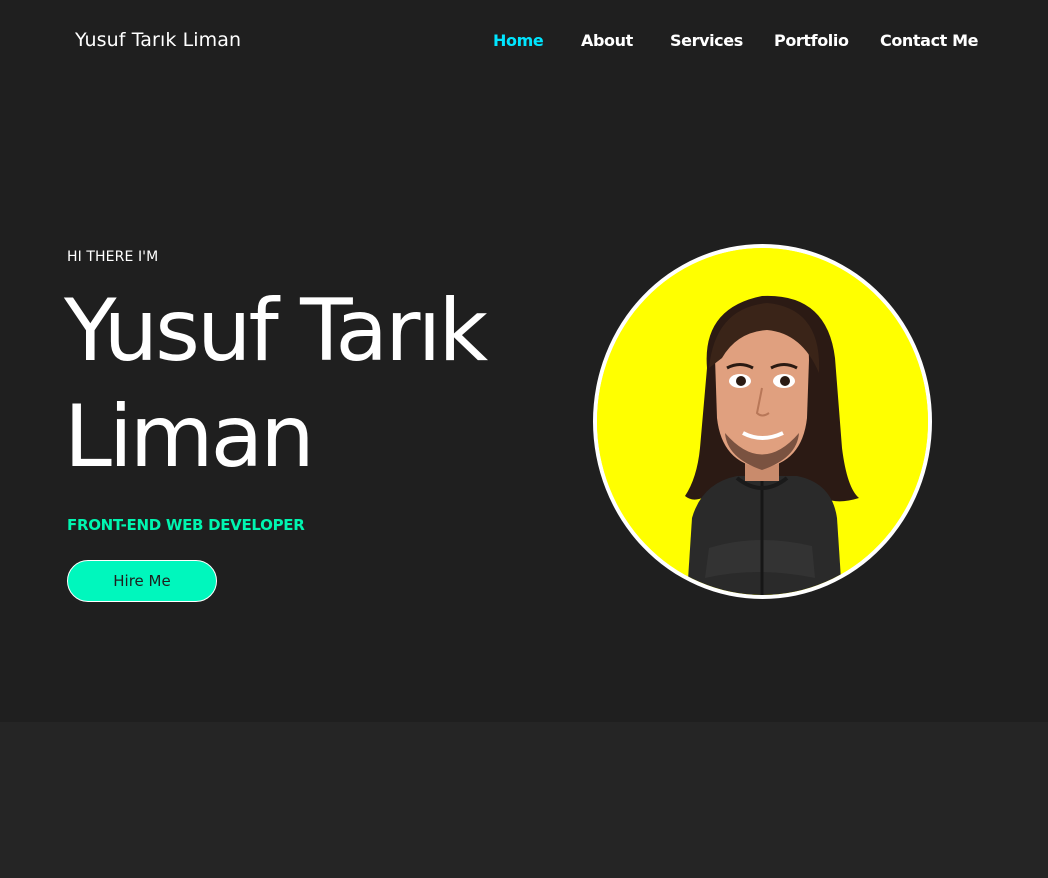 This screenshot has height=878, width=1048. What do you see at coordinates (113, 257) in the screenshot?
I see `hero-greeting: HI THERE I'M` at bounding box center [113, 257].